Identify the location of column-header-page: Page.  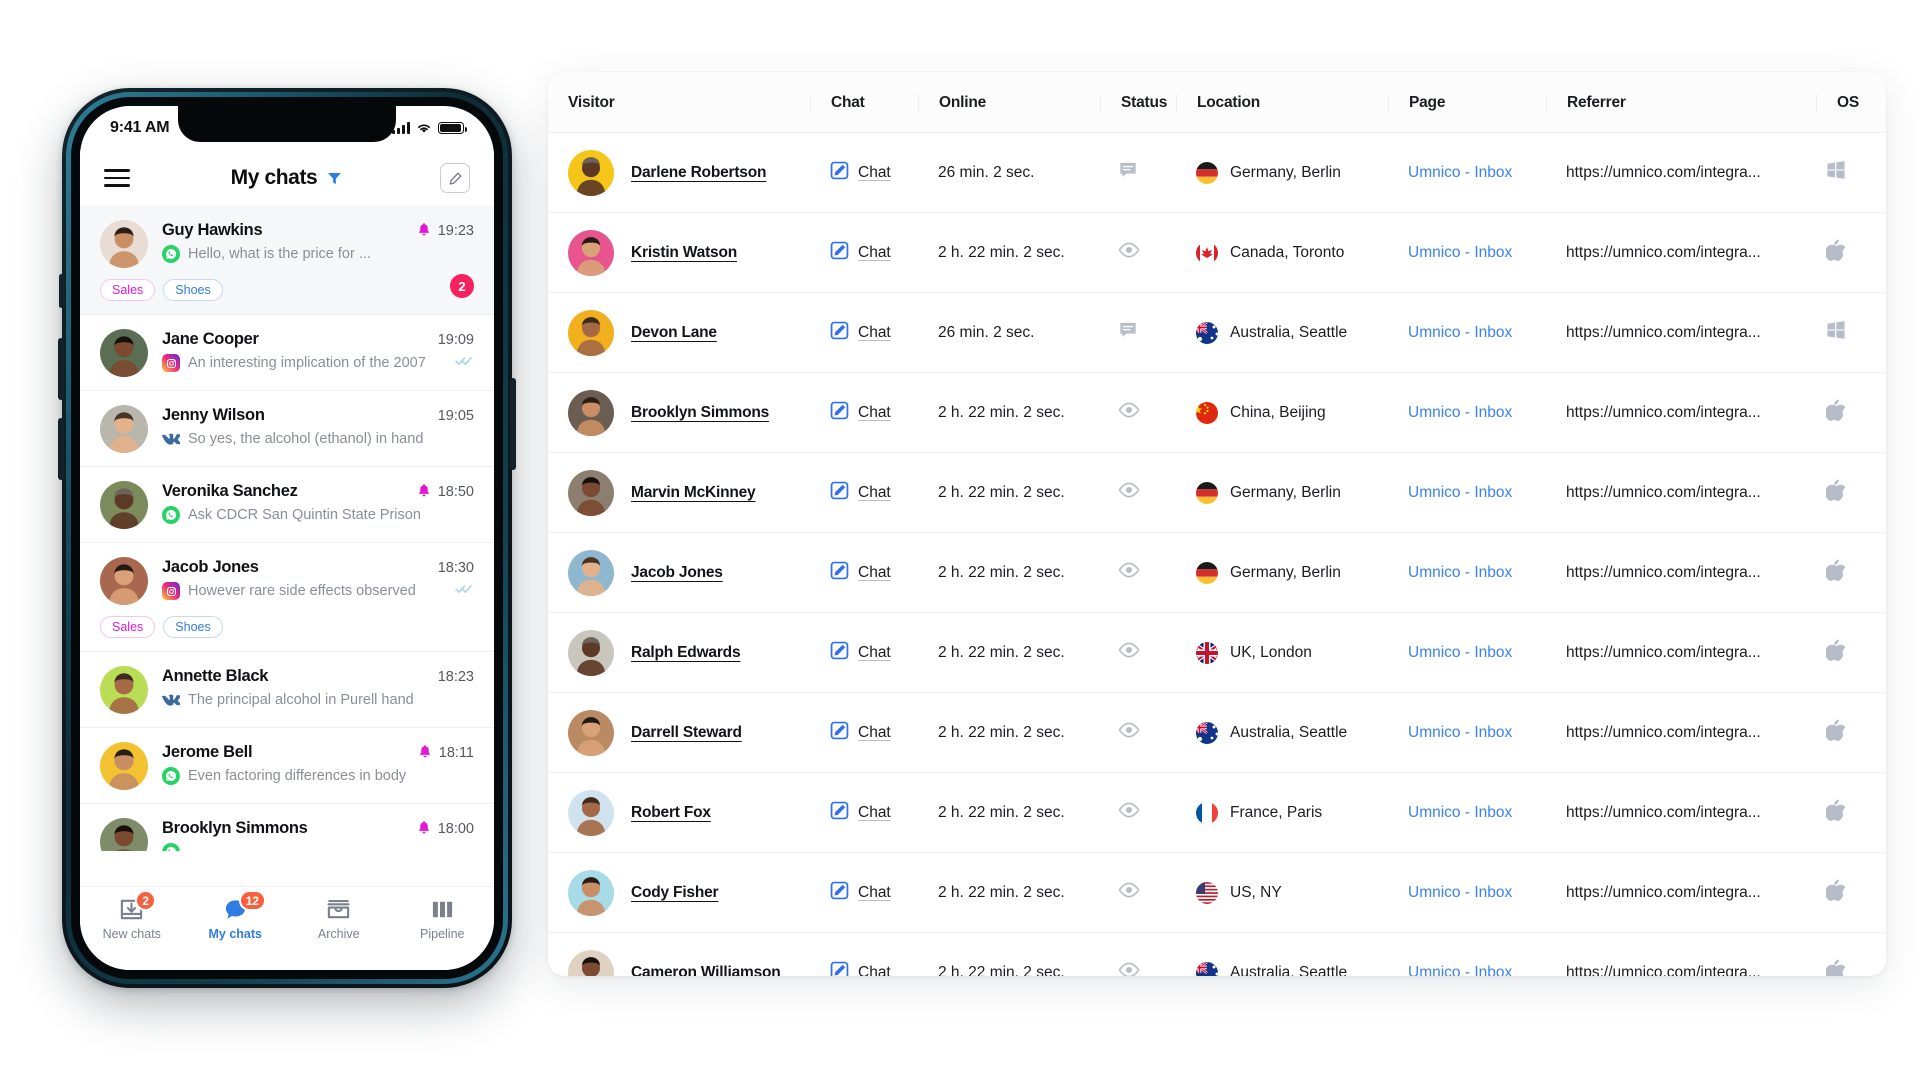
(1467, 102).